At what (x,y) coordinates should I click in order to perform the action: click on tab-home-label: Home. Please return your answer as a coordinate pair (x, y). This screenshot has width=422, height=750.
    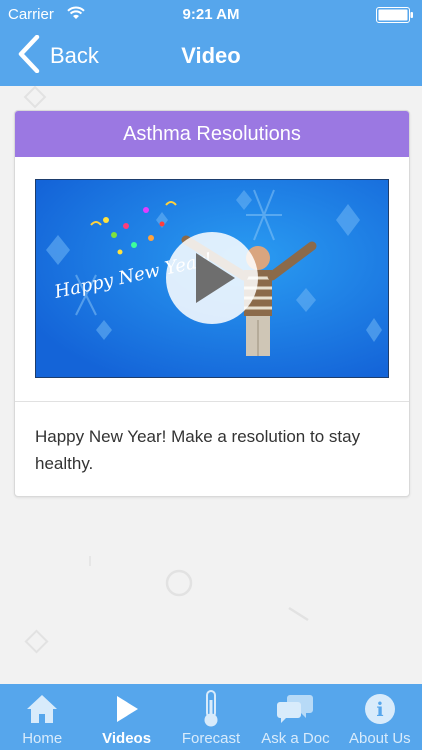
    Looking at the image, I should click on (42, 738).